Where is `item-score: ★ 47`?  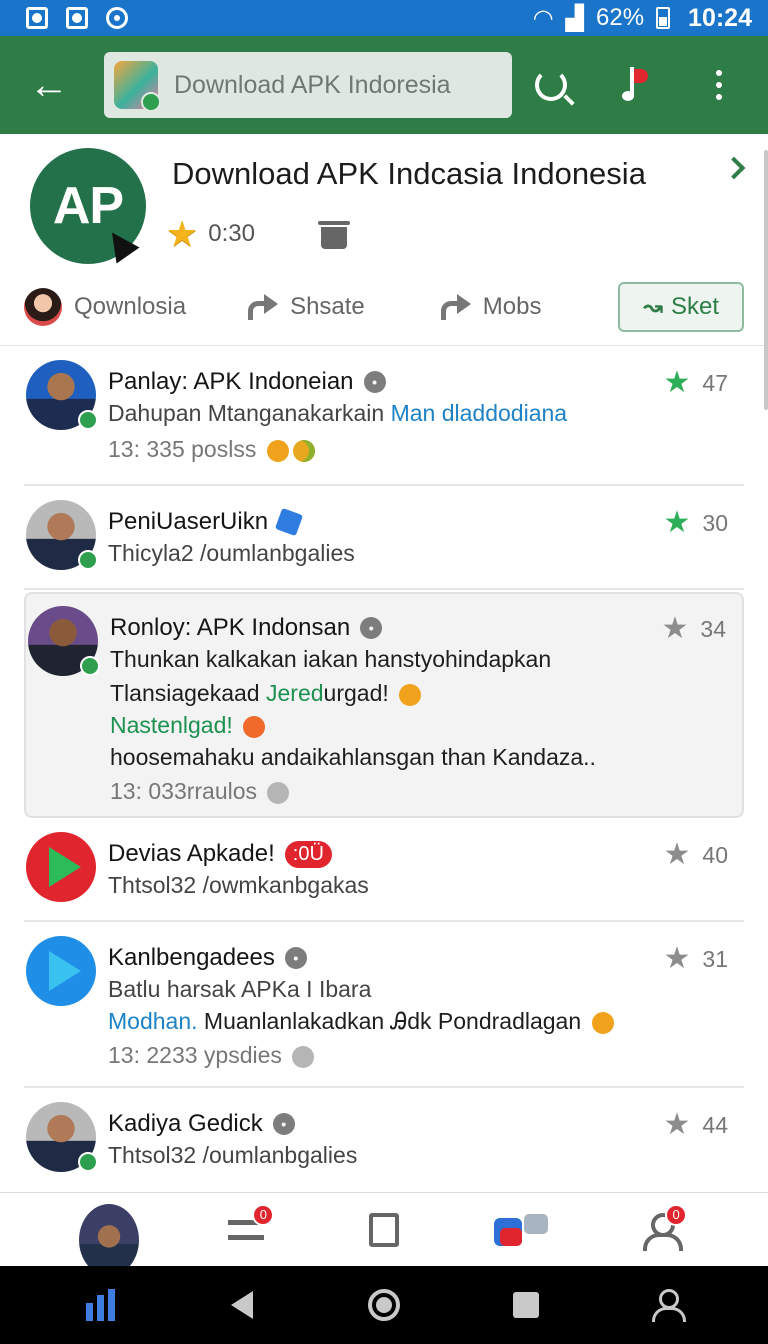
item-score: ★ 47 is located at coordinates (696, 383).